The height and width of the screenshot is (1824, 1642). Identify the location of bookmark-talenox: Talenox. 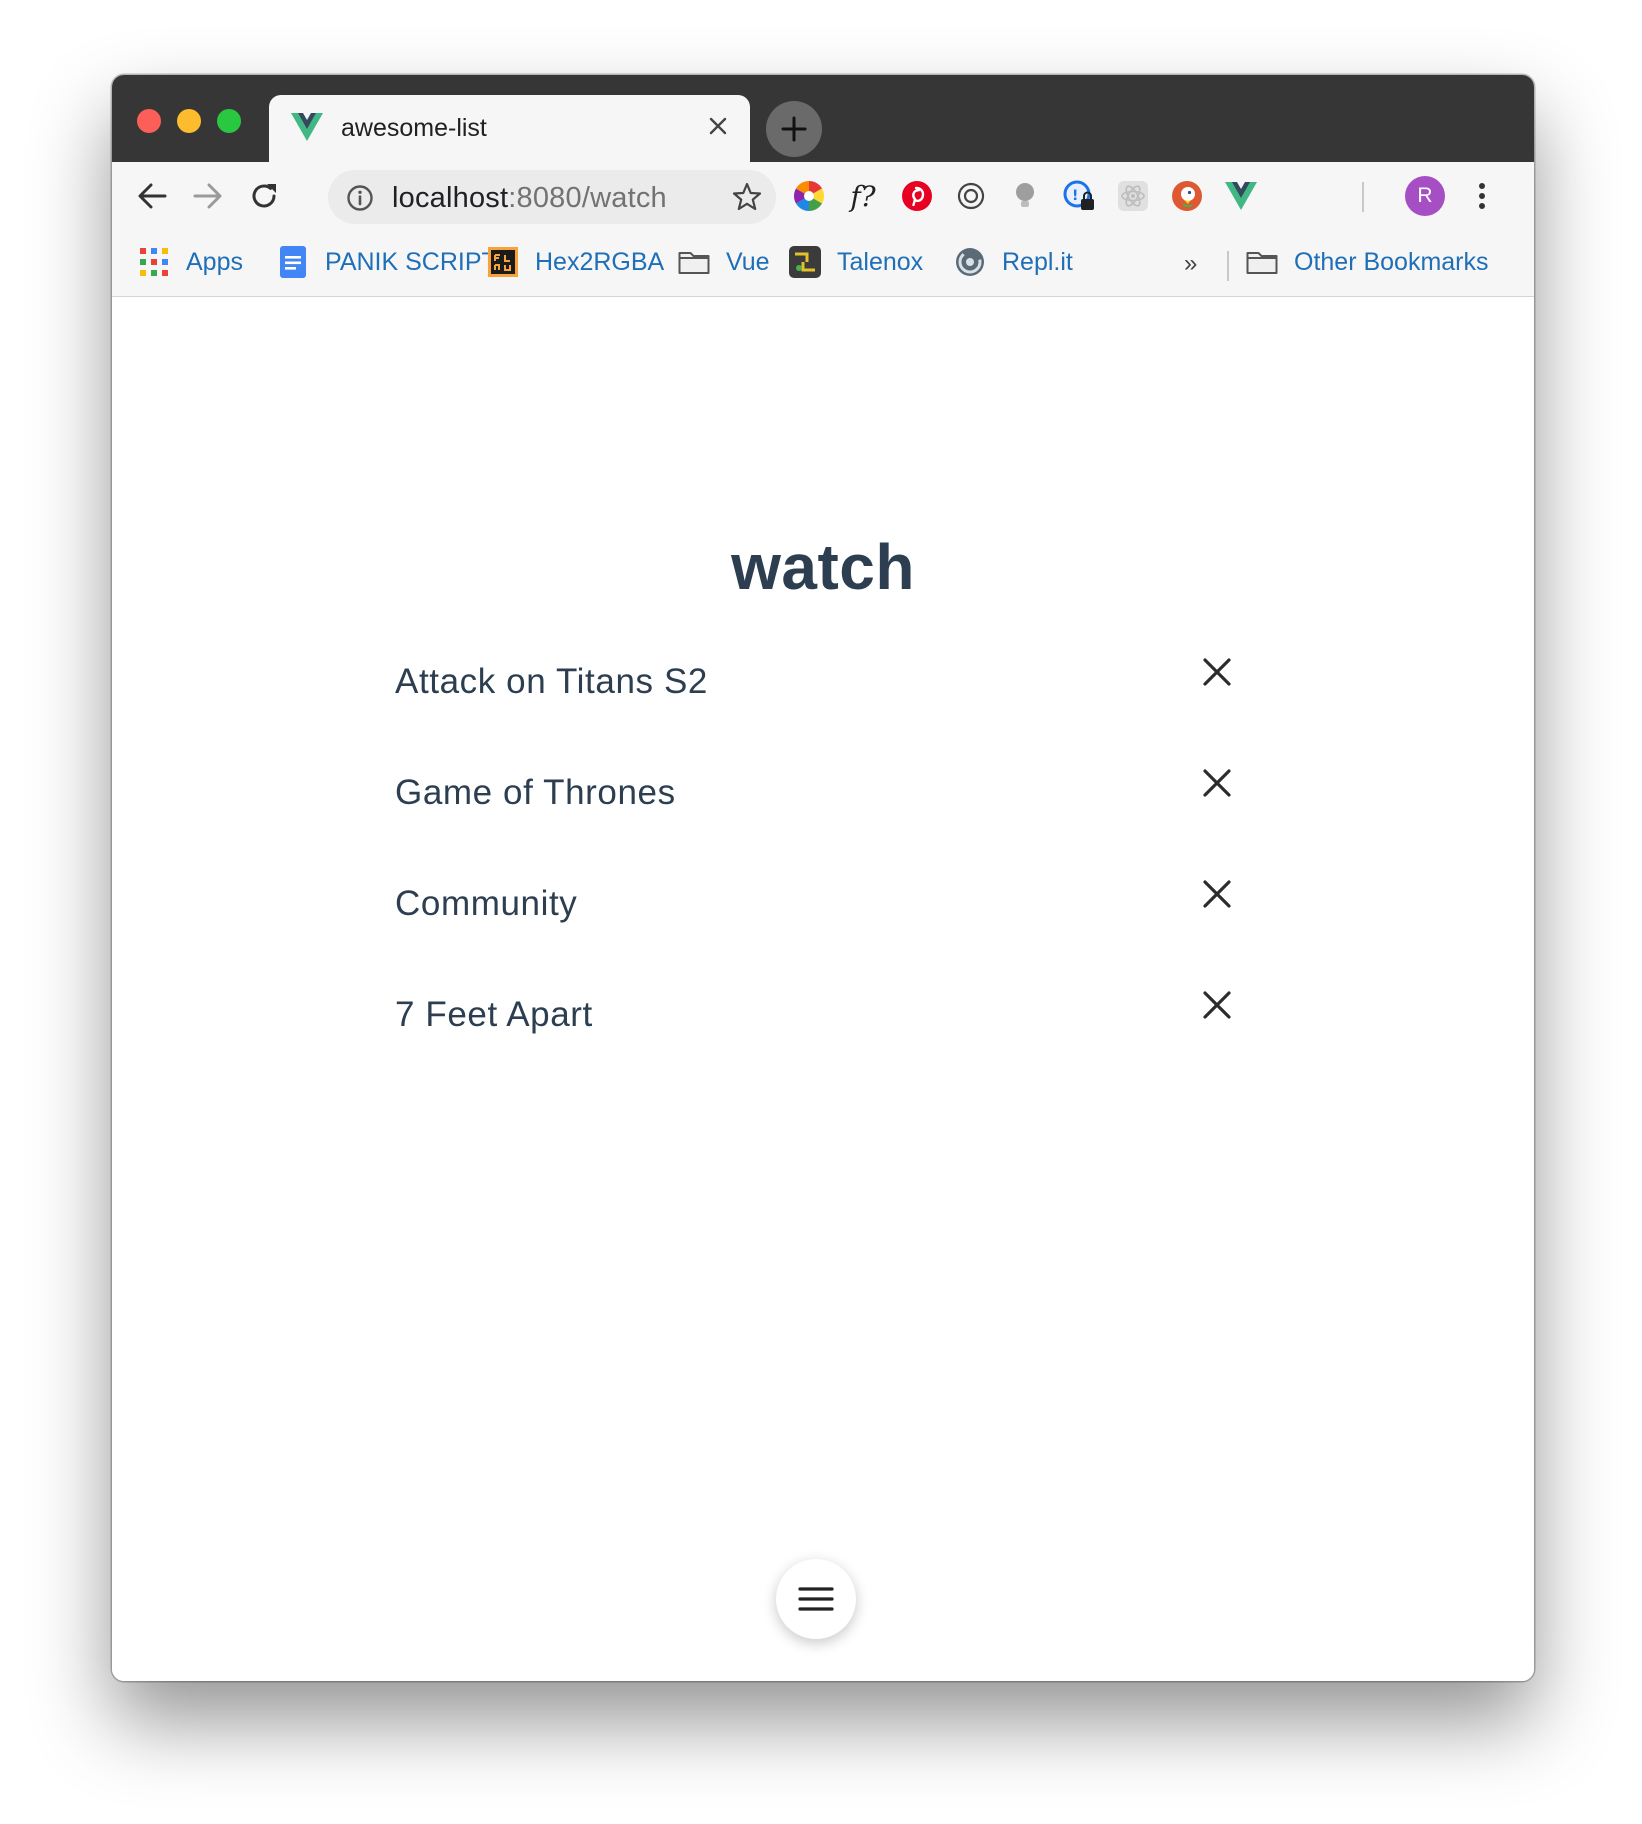
(856, 262).